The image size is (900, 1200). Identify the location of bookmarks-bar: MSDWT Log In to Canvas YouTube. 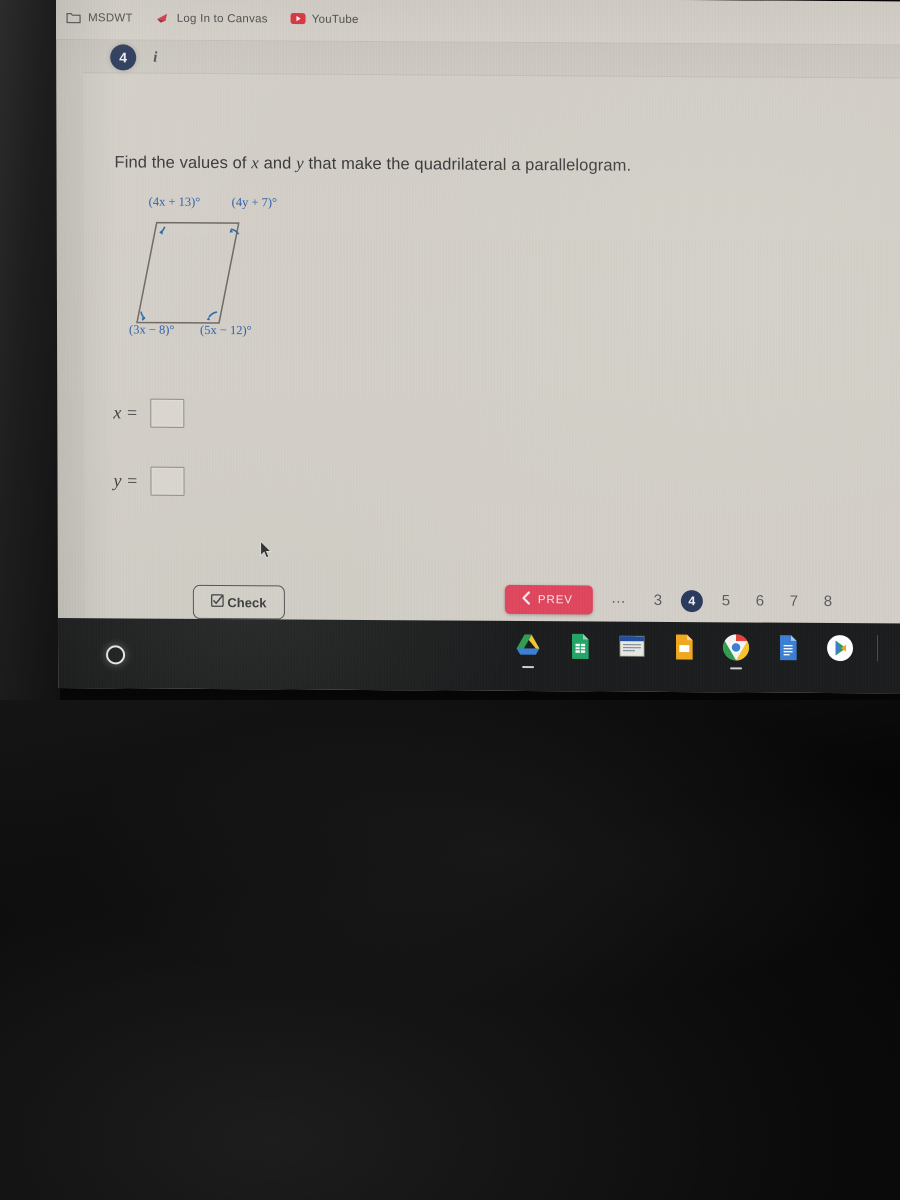
(478, 23).